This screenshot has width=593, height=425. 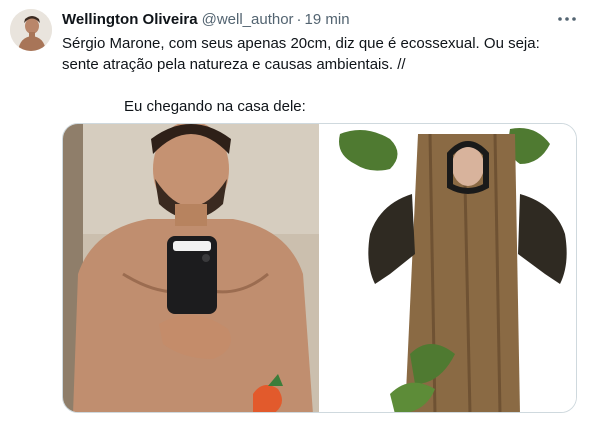 I want to click on more-options-button, so click(x=567, y=19).